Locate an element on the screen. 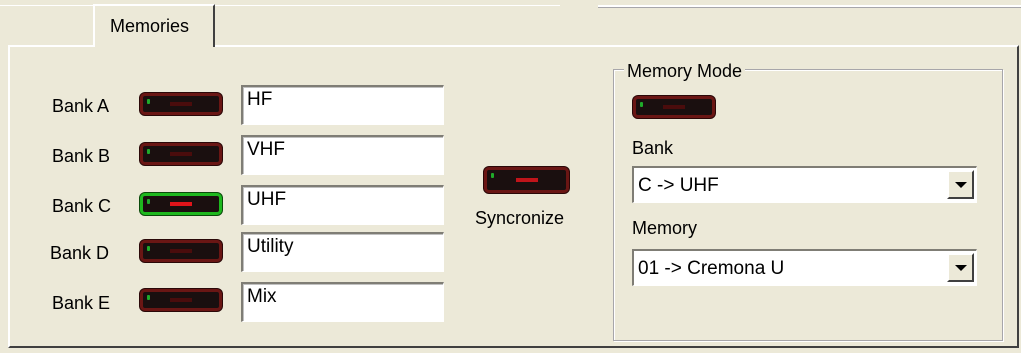 This screenshot has width=1021, height=353. bank-select-value: C -> UHF is located at coordinates (678, 185).